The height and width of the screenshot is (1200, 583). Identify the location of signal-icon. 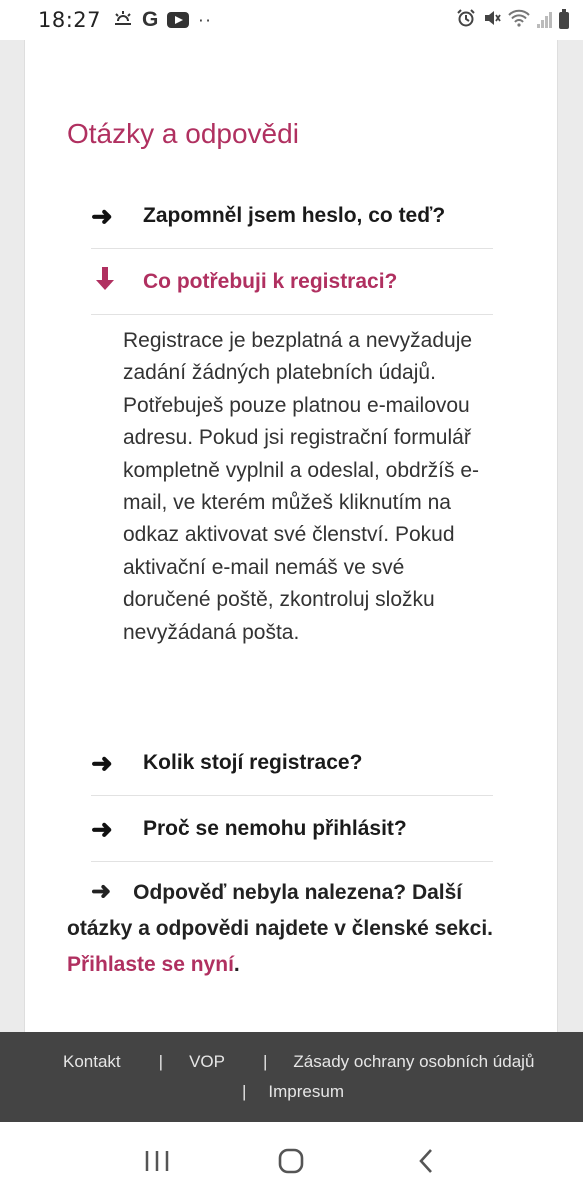
(544, 20).